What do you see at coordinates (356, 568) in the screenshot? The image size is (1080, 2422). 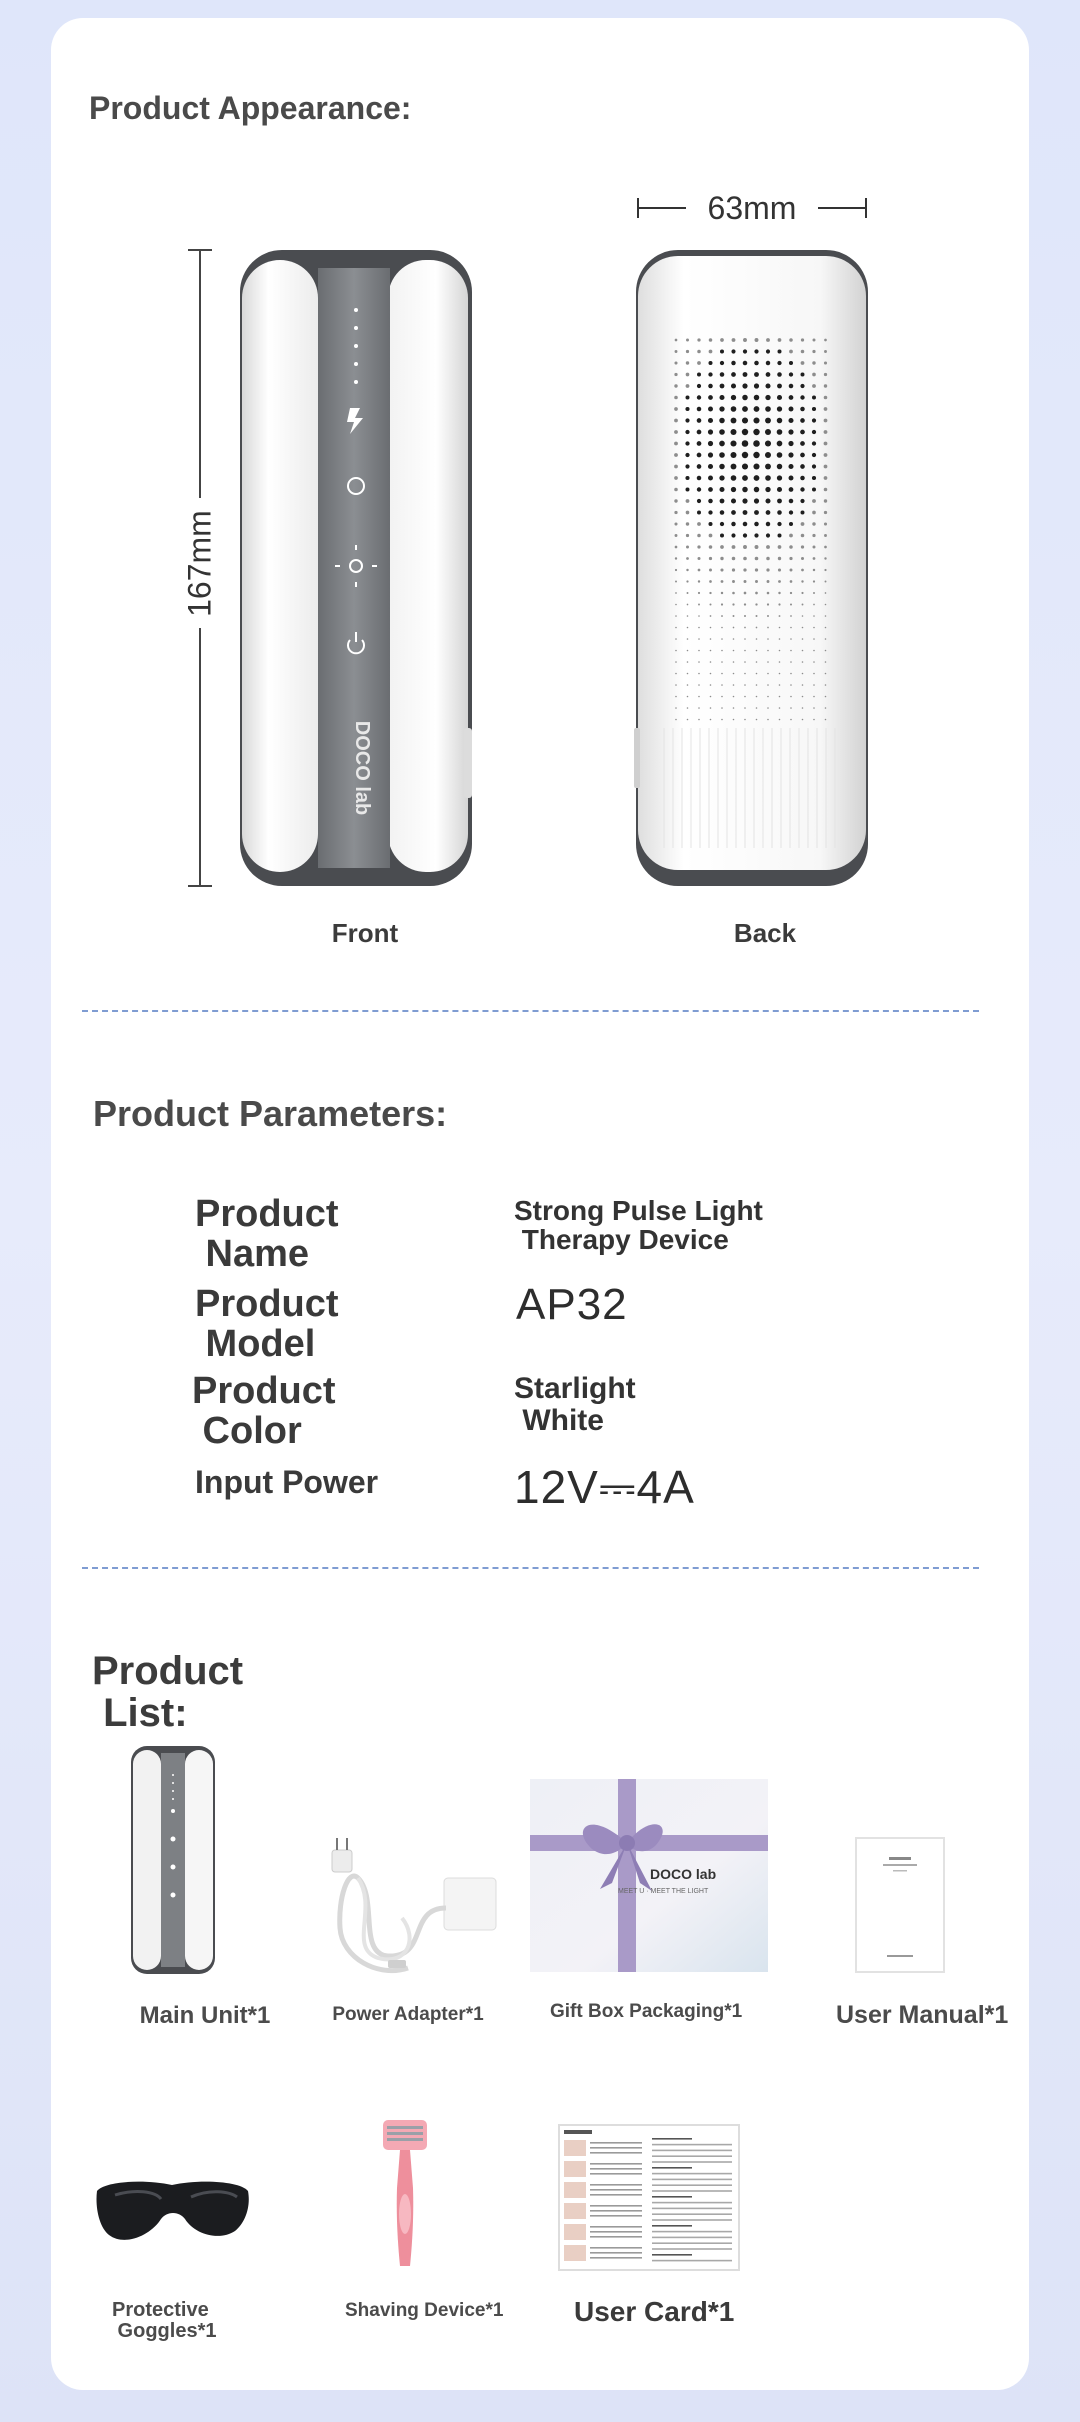 I see `device-front-image: DOCO lab` at bounding box center [356, 568].